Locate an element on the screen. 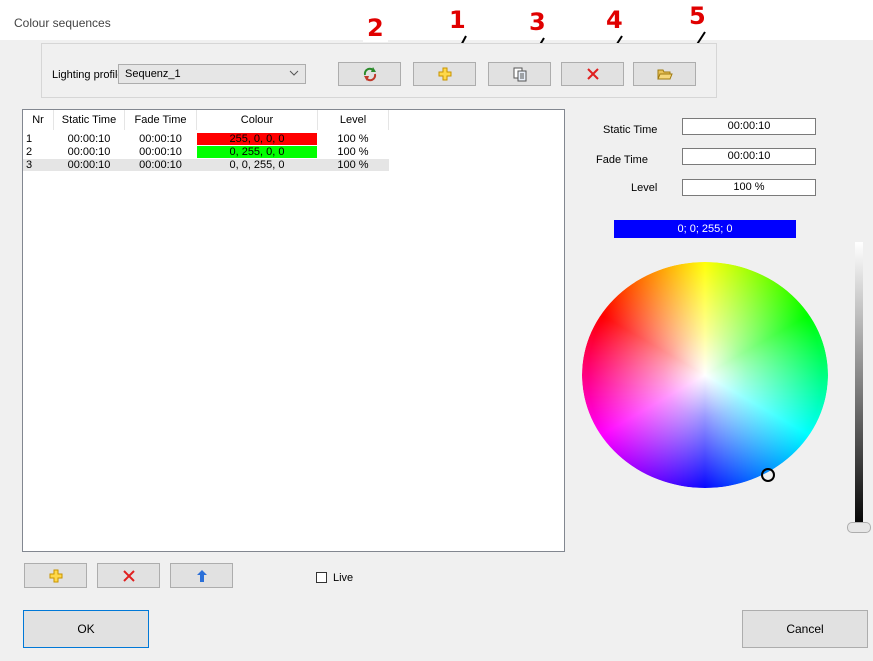  chevron-down-icon is located at coordinates (294, 73).